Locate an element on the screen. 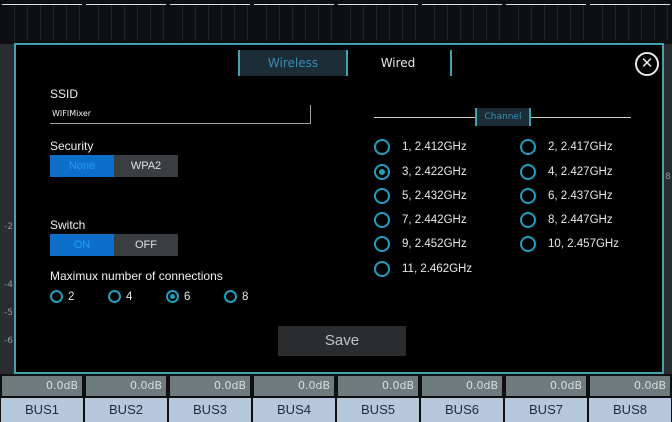 The image size is (672, 422). channel-option-9: 9, 2.452GHz is located at coordinates (420, 244).